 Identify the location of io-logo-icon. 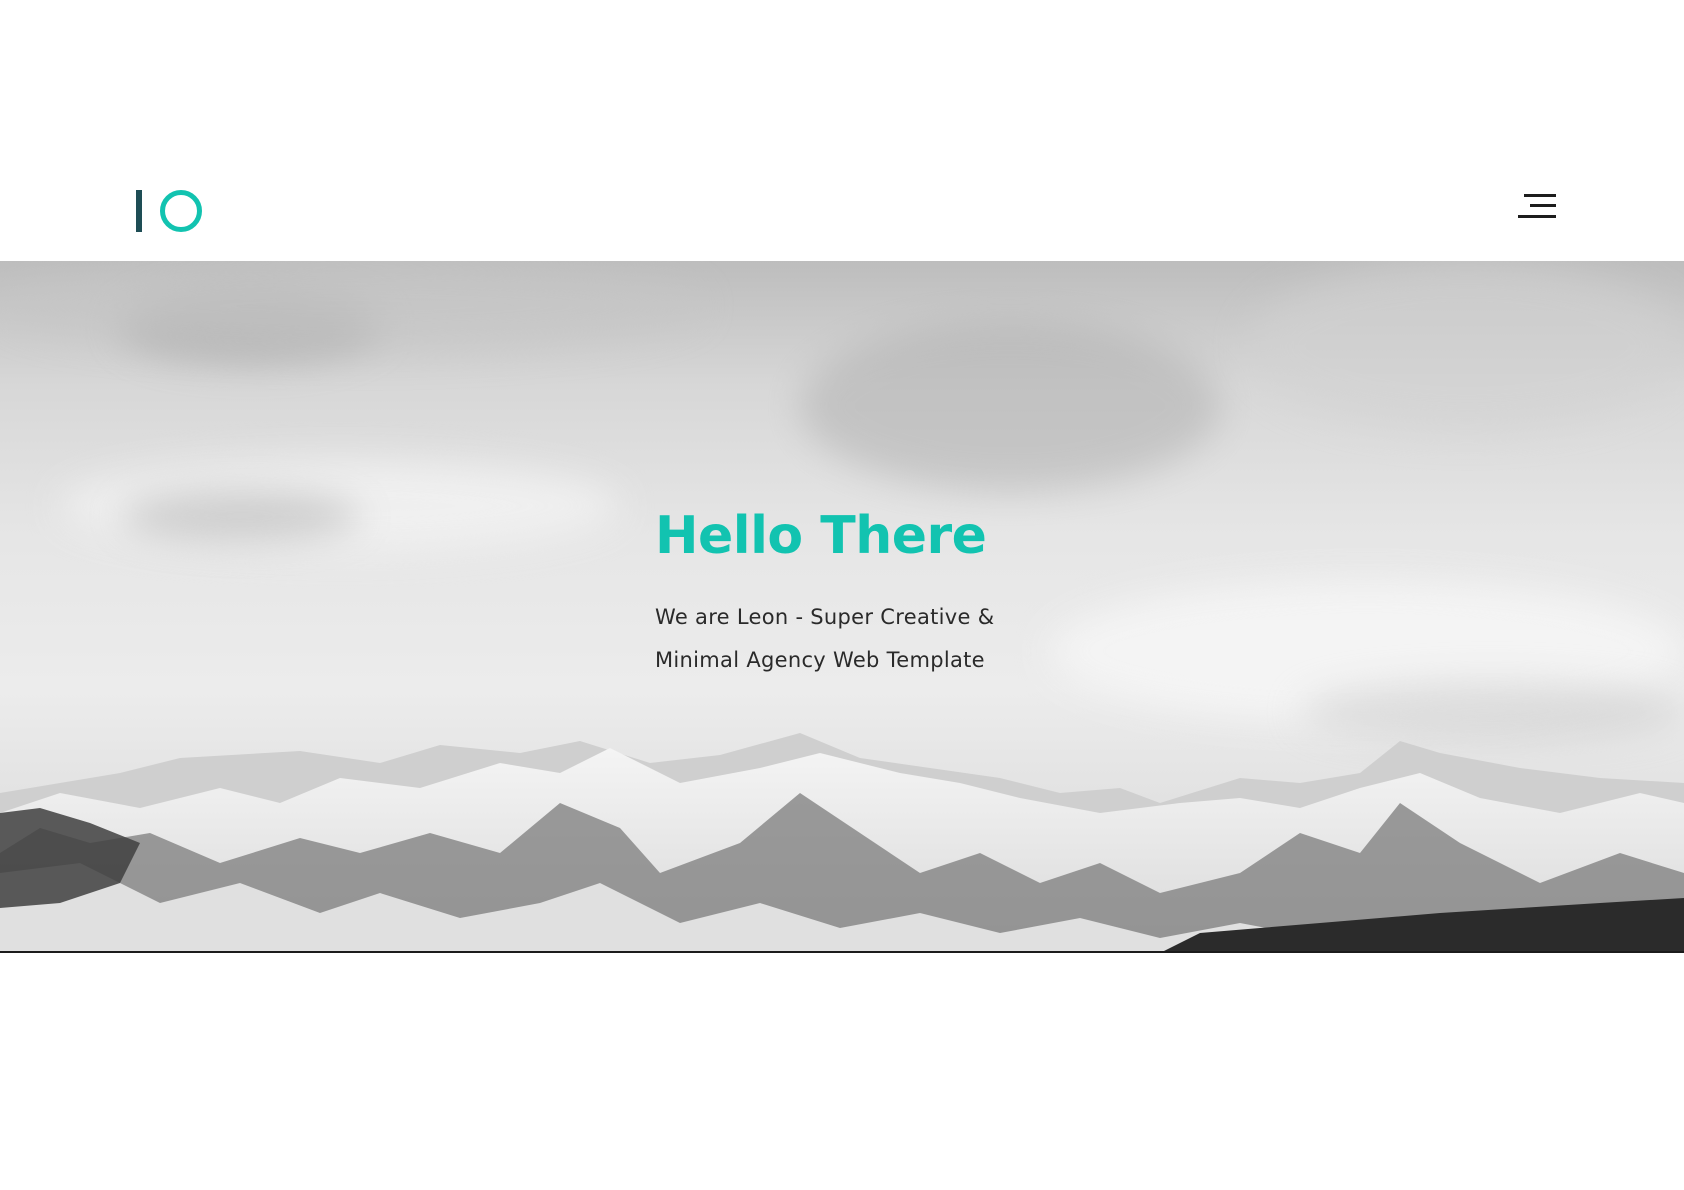
(171, 211).